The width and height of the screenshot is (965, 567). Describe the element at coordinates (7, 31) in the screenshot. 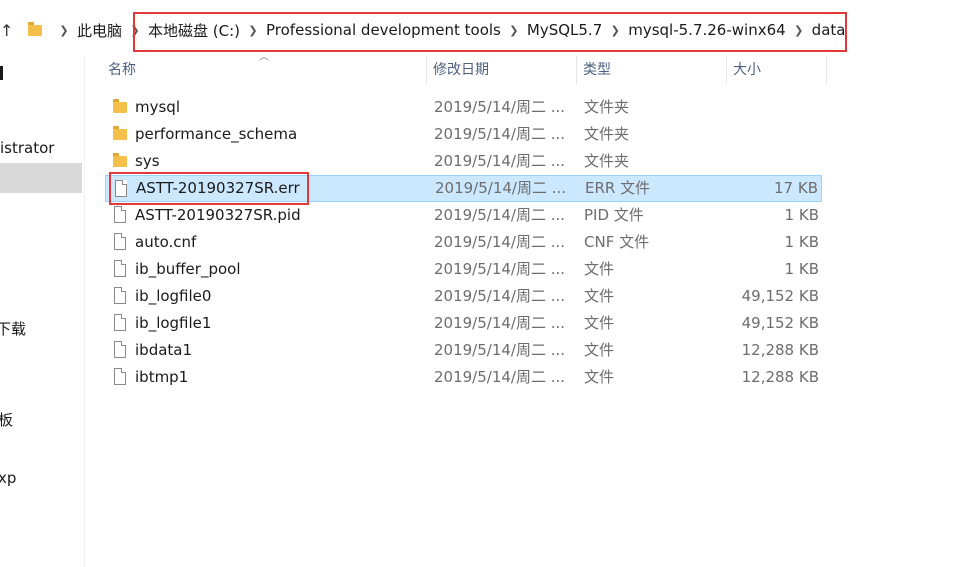

I see `up-arrow-icon: ↑` at that location.